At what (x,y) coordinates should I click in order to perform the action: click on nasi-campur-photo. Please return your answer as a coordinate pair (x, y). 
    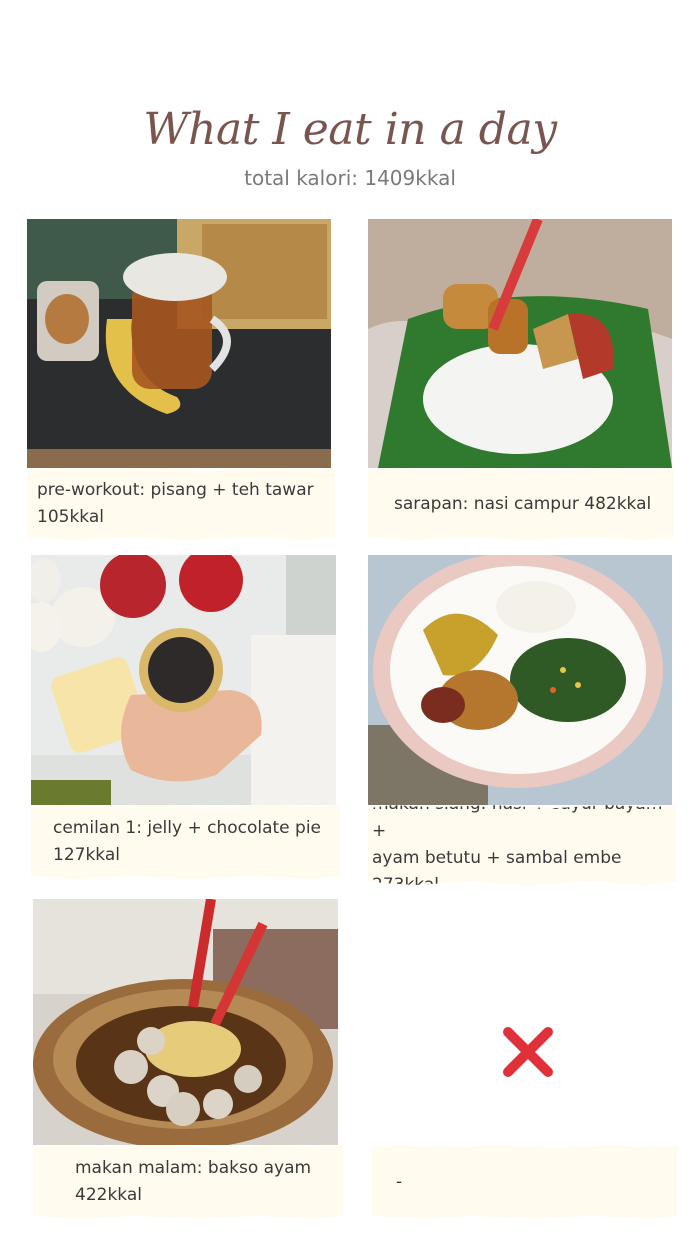
    Looking at the image, I should click on (520, 343).